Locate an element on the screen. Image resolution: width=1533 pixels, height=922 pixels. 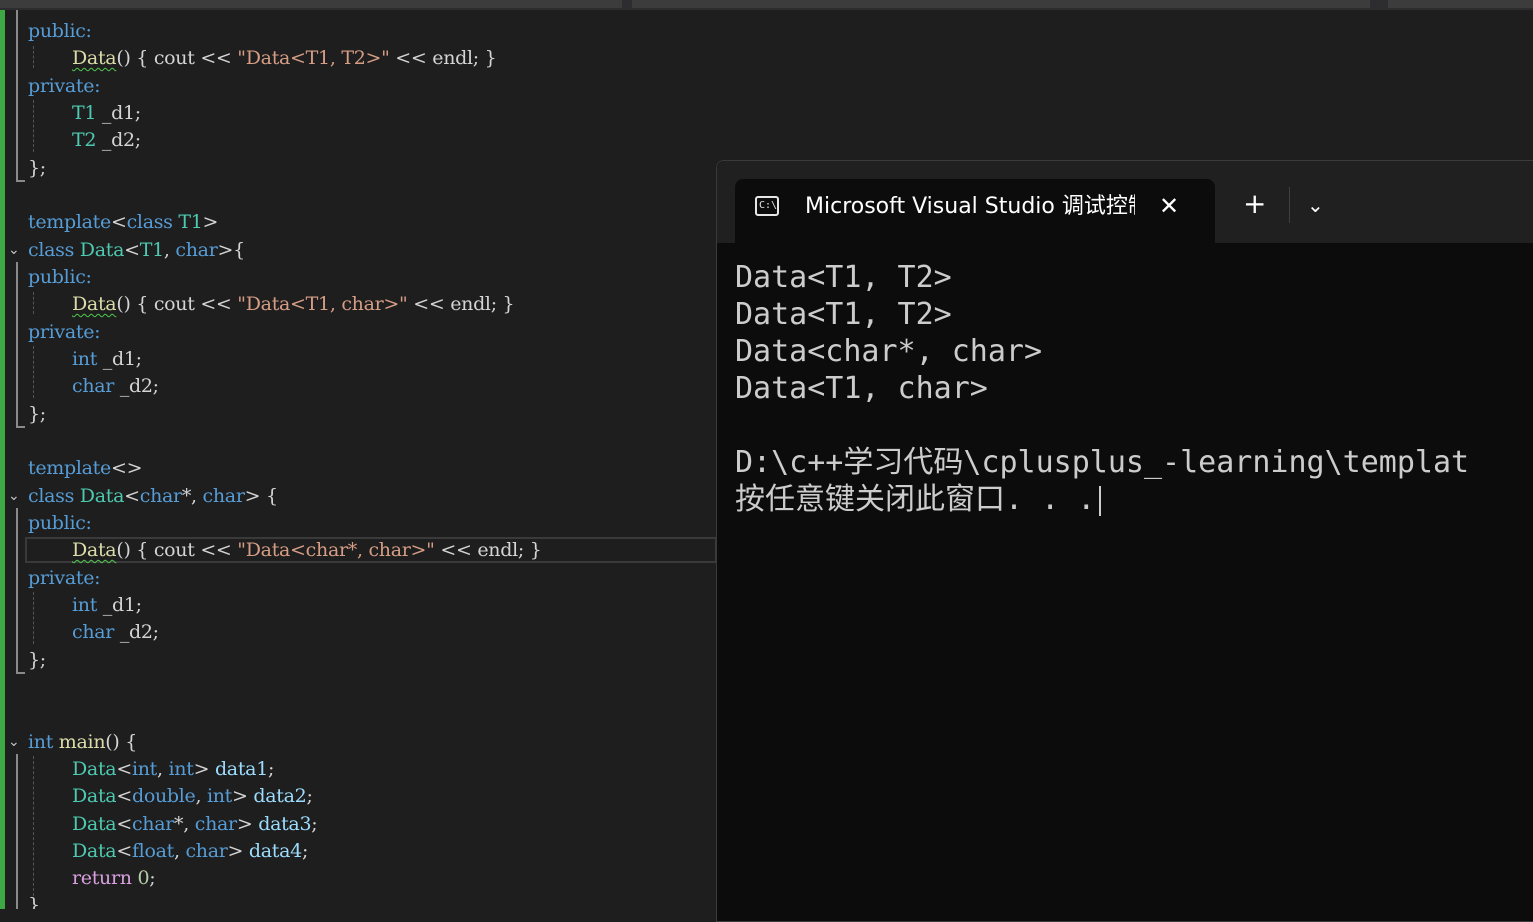
code-line: template<> is located at coordinates (85, 468).